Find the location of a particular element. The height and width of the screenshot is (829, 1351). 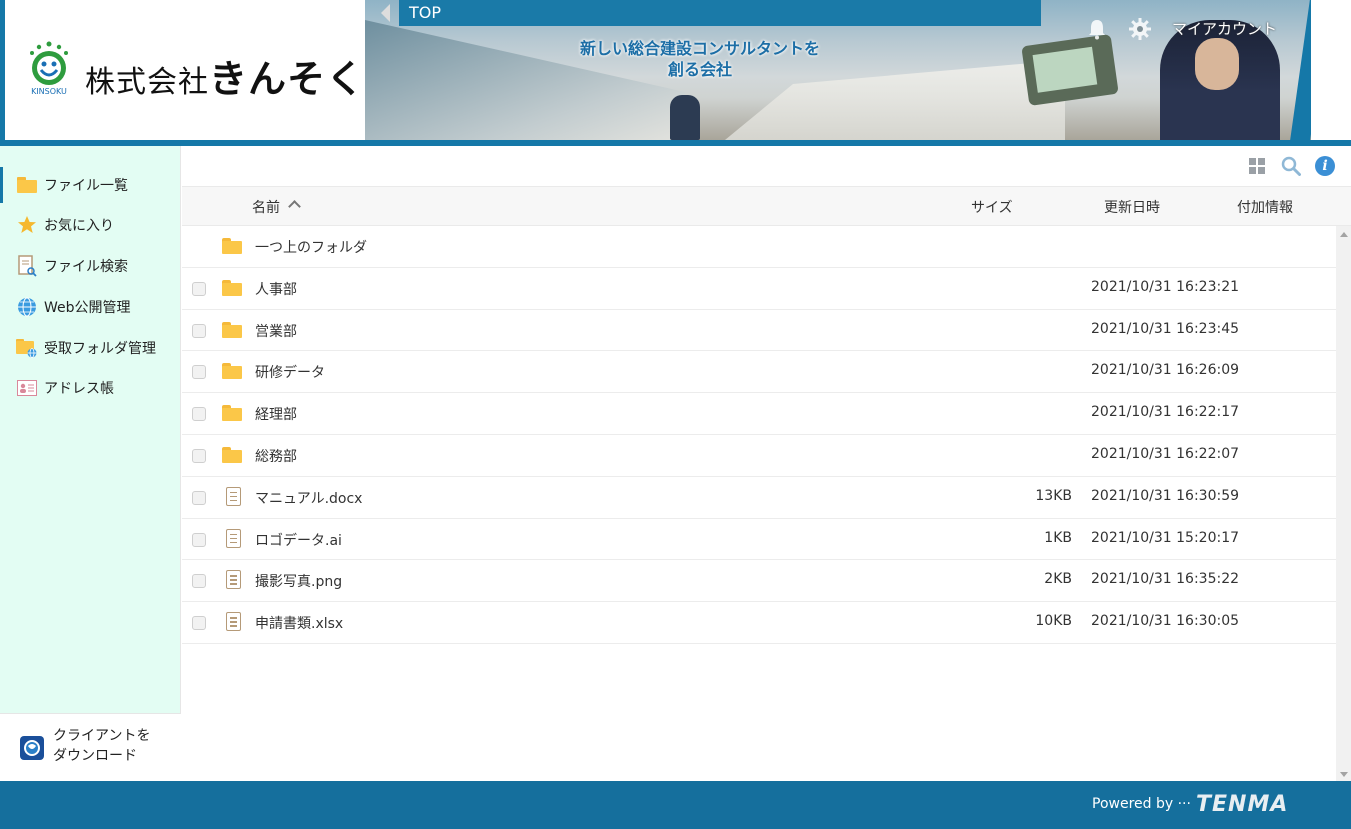

client-download-label: クライアントを ダウンロード is located at coordinates (108, 746).